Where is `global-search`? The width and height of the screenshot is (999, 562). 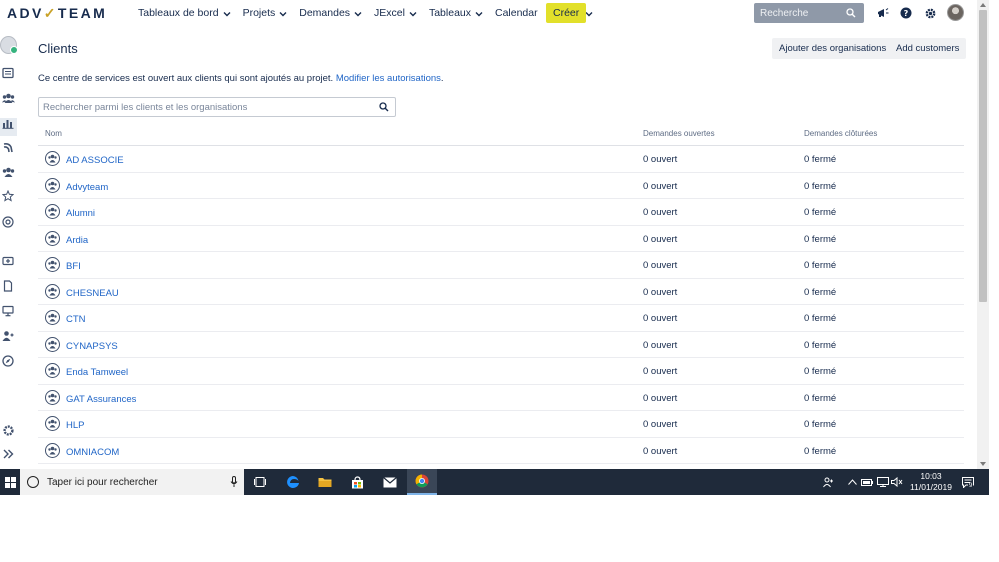
global-search is located at coordinates (809, 13).